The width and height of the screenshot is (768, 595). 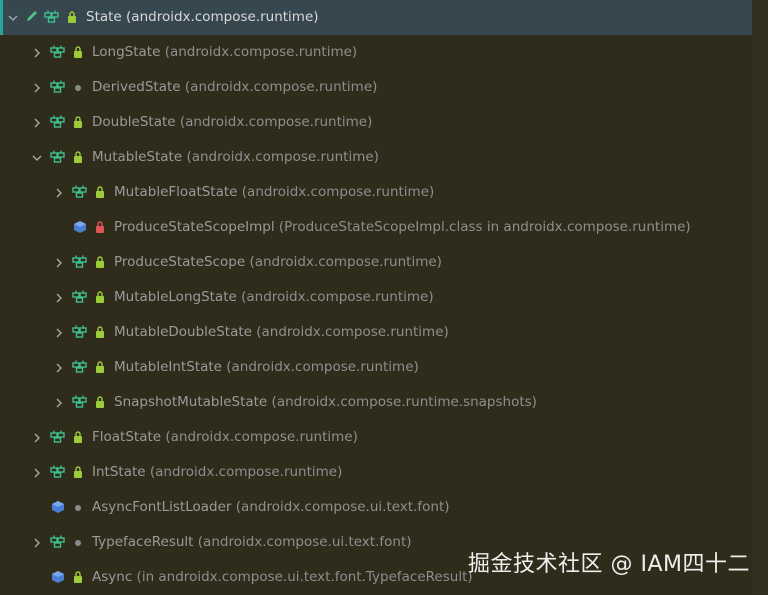 I want to click on type-name: IntState, so click(x=119, y=472).